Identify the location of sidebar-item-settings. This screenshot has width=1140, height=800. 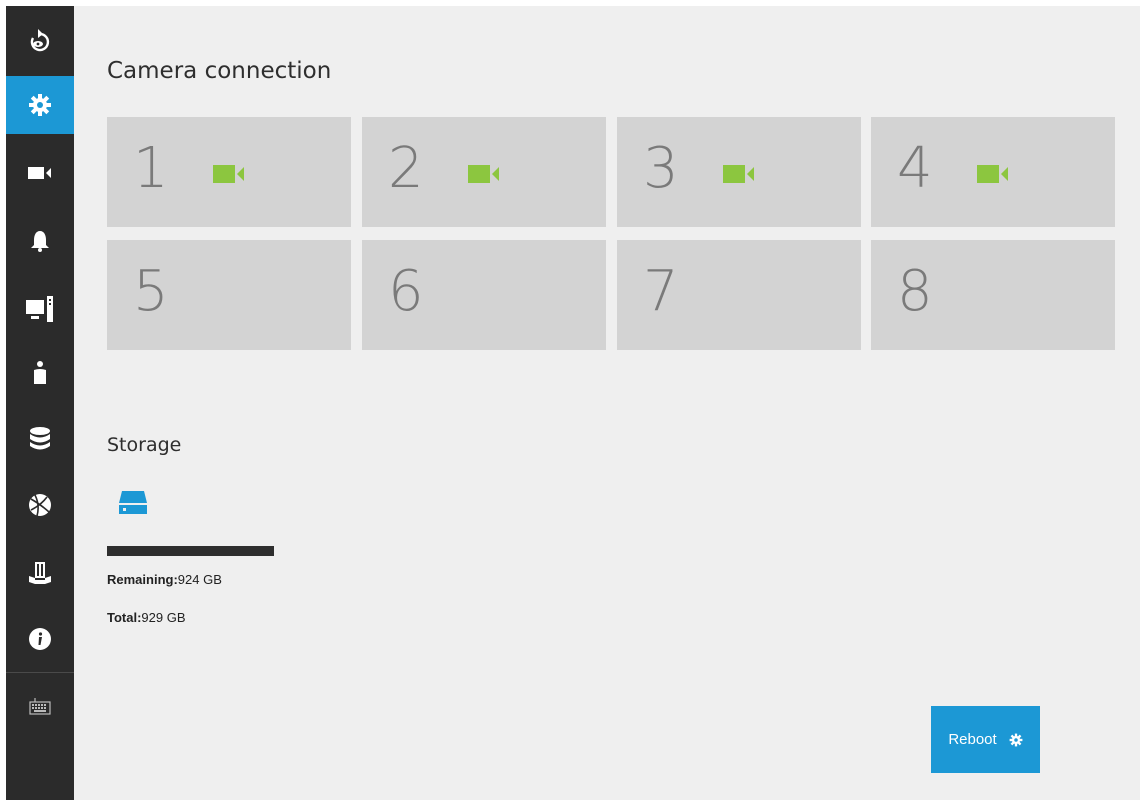
(40, 105).